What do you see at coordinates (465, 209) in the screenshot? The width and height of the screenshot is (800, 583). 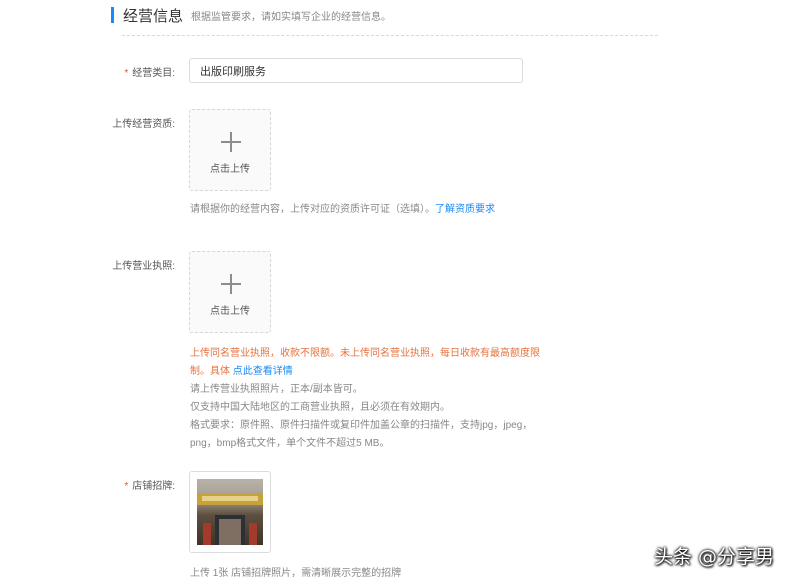 I see `qualification-requirements-link: 了解资质要求` at bounding box center [465, 209].